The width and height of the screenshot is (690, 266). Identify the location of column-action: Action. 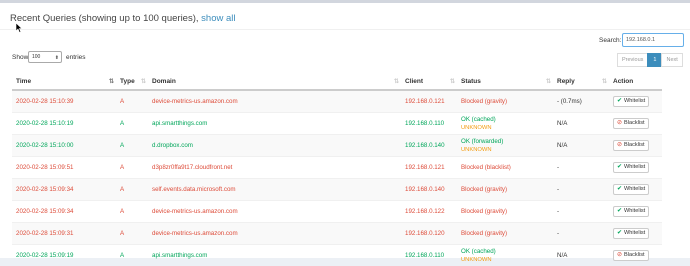
(635, 82).